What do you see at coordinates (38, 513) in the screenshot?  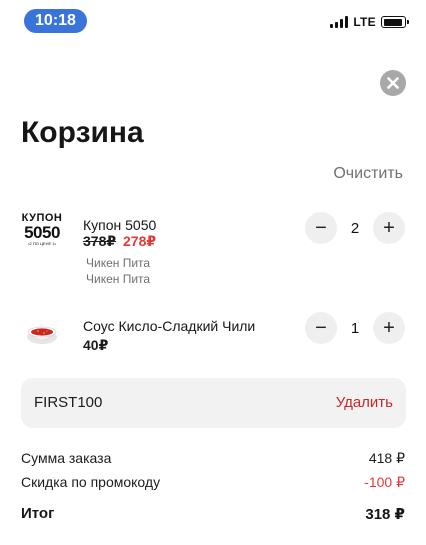 I see `total-label: Итог` at bounding box center [38, 513].